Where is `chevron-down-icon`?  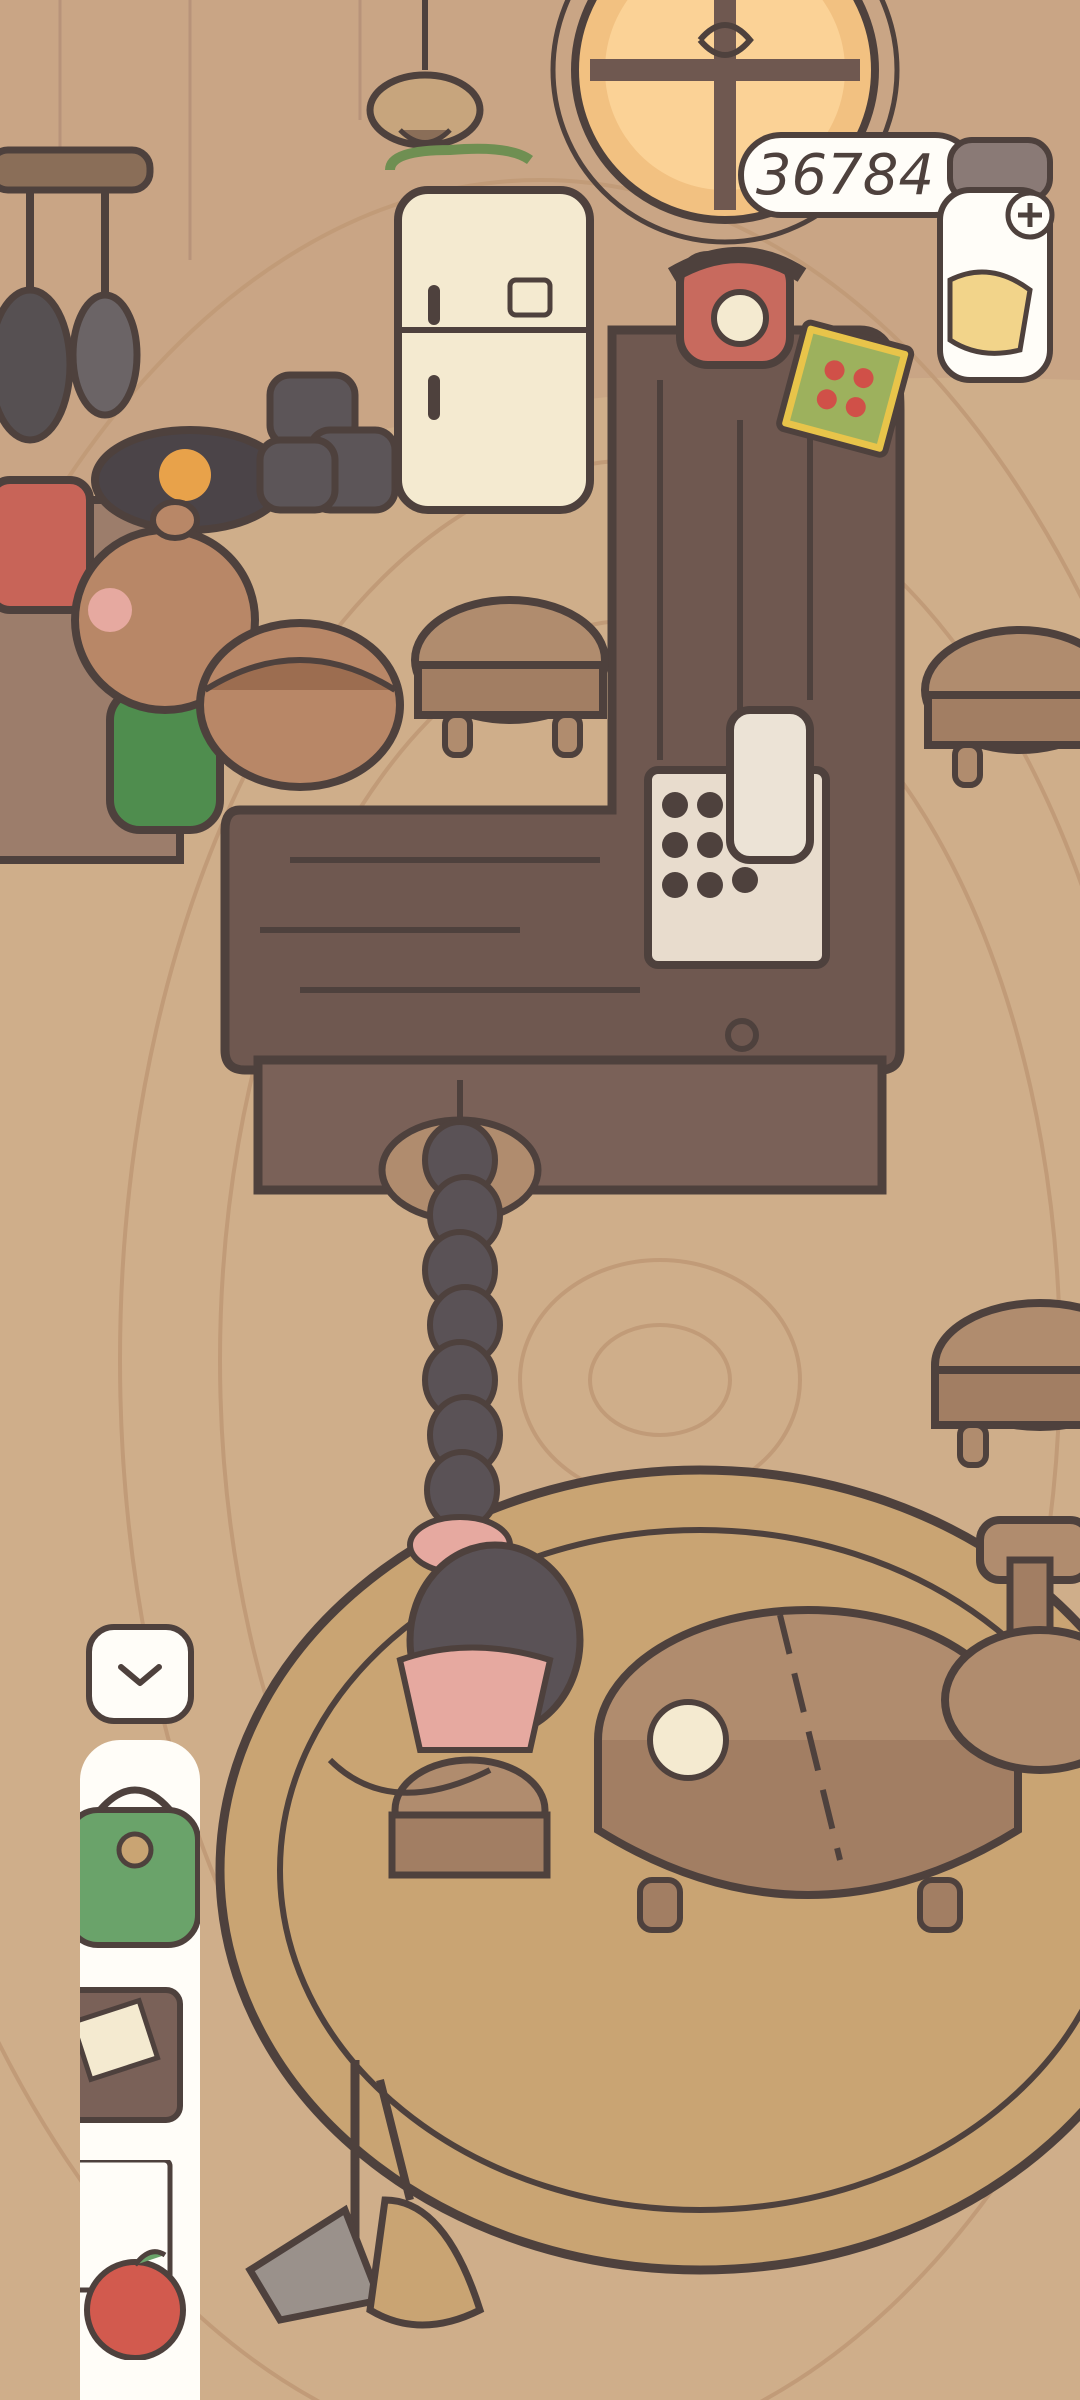
chevron-down-icon is located at coordinates (140, 1675).